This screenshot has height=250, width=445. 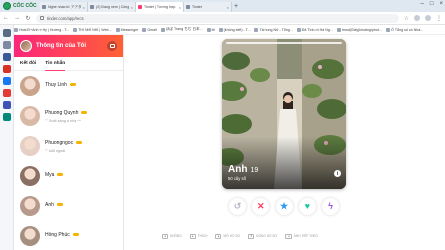 What do you see at coordinates (68, 86) in the screenshot?
I see `conversation-item: Thuy Linh` at bounding box center [68, 86].